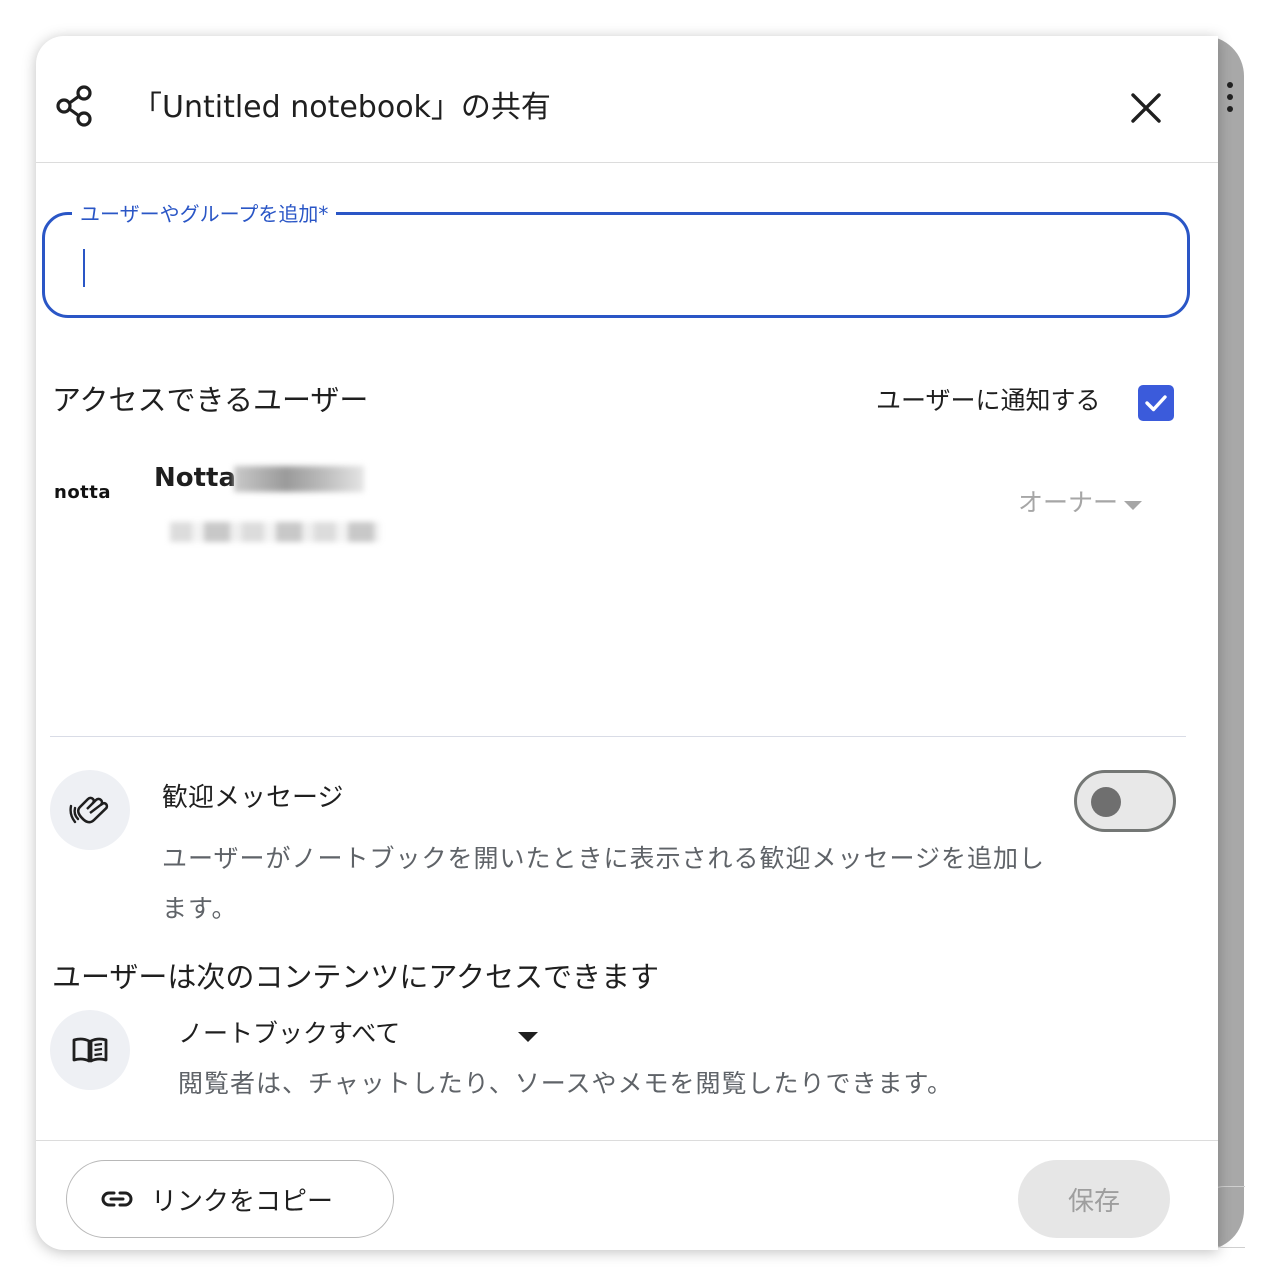  Describe the element at coordinates (604, 883) in the screenshot. I see `welcome-message-description: ユーザーがノートブックを開いたときに表示される歓迎メッセージを追加します。` at that location.